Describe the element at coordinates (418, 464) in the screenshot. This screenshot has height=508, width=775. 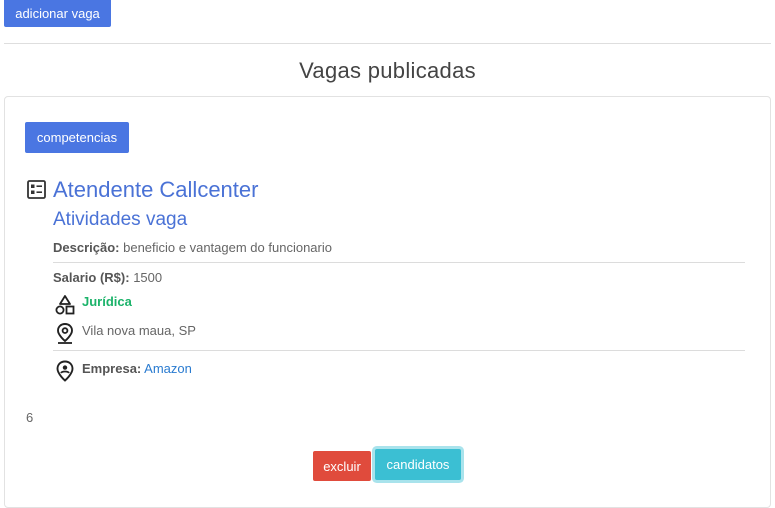
I see `candidates-button: candidatos` at that location.